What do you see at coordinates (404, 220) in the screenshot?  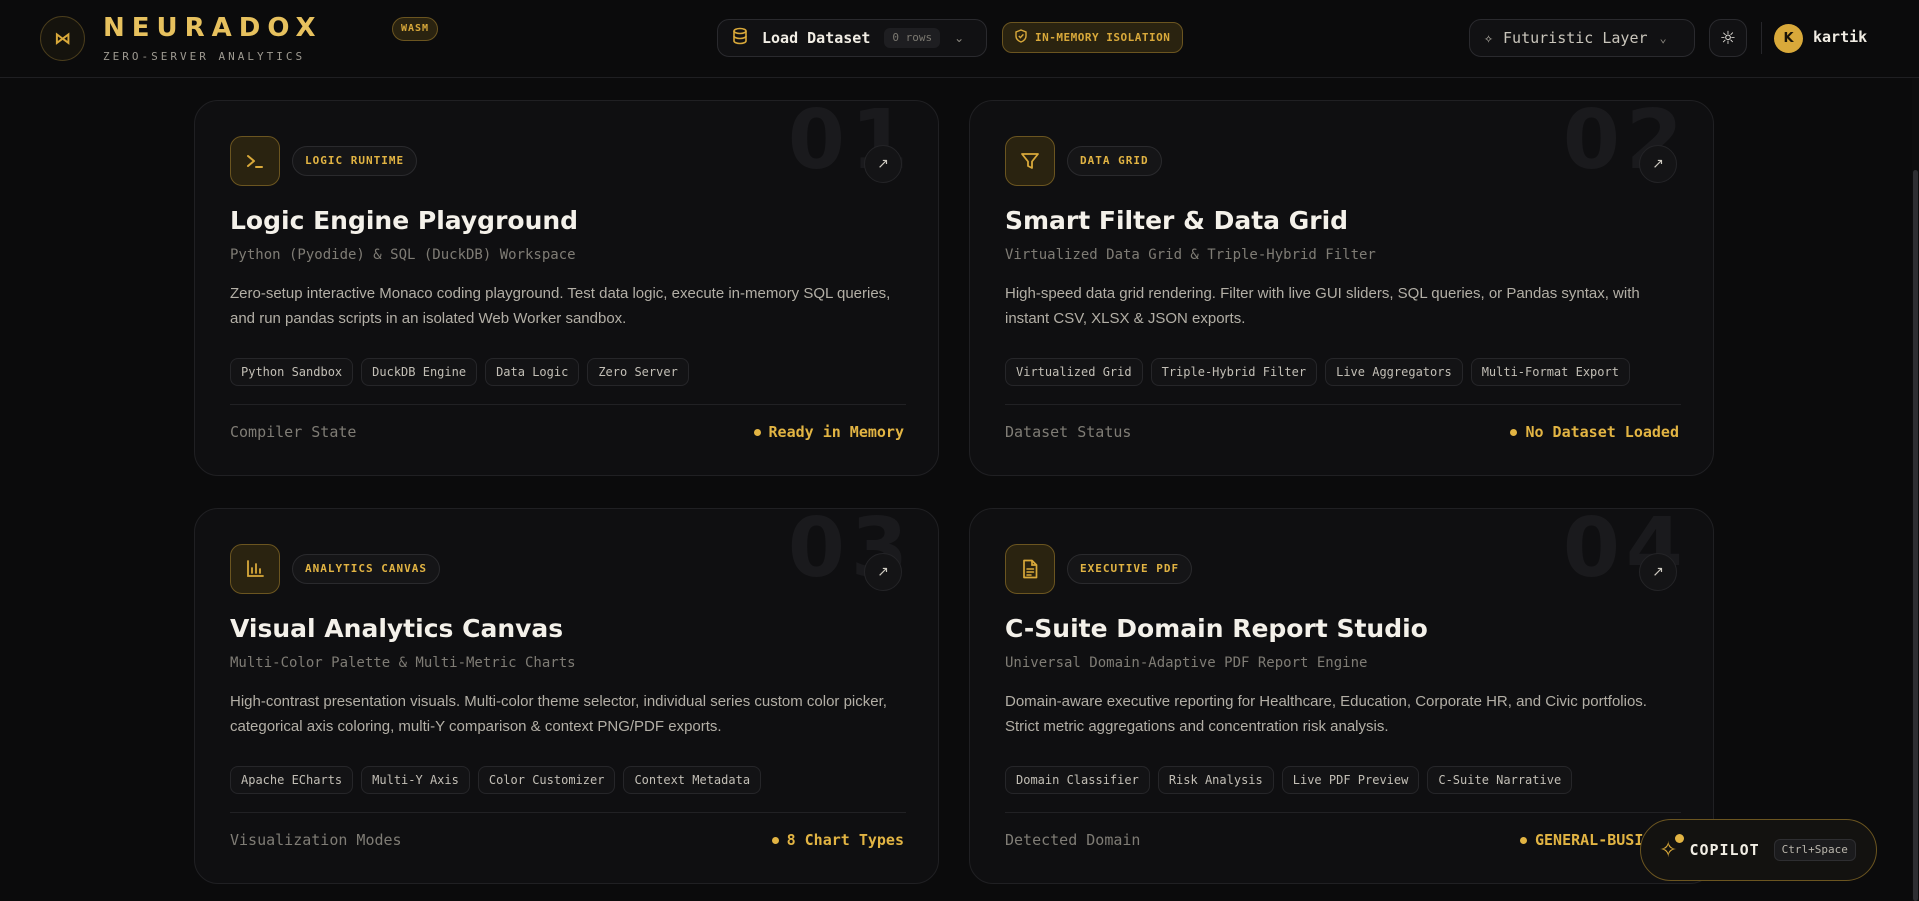 I see `card-title: Logic Engine Playground` at bounding box center [404, 220].